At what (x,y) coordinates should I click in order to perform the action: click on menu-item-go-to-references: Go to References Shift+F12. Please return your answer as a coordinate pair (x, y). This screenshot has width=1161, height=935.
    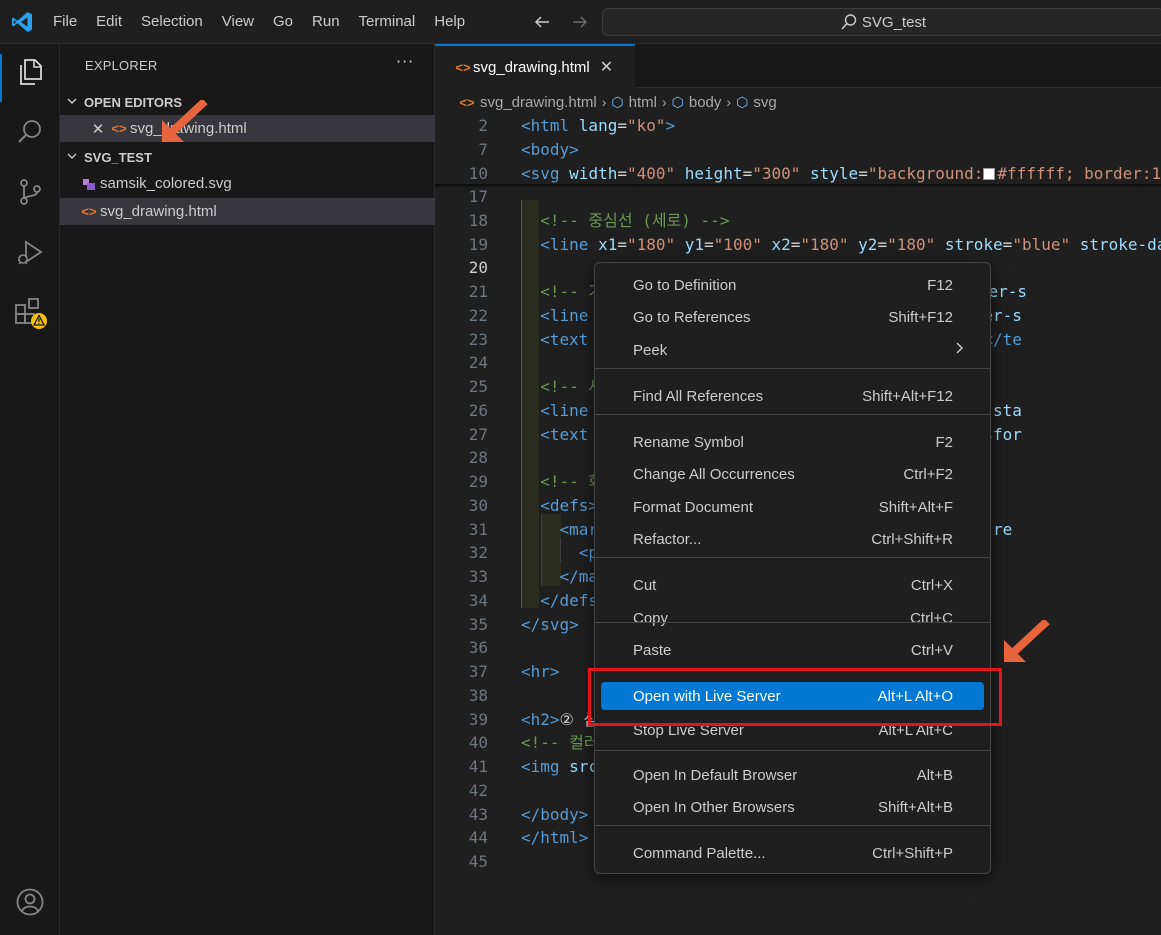
    Looking at the image, I should click on (792, 317).